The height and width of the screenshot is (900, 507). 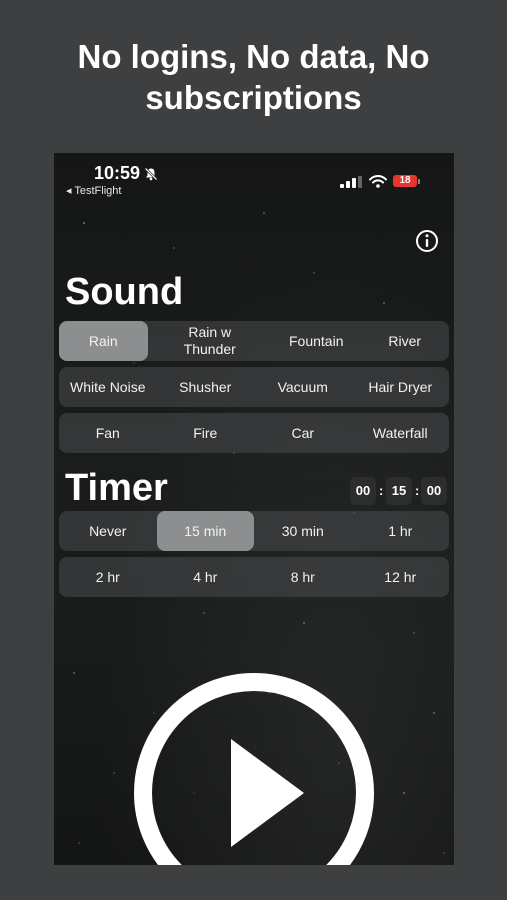 What do you see at coordinates (210, 341) in the screenshot?
I see `sound-option-rain-w-thunder: Rain w Thunder` at bounding box center [210, 341].